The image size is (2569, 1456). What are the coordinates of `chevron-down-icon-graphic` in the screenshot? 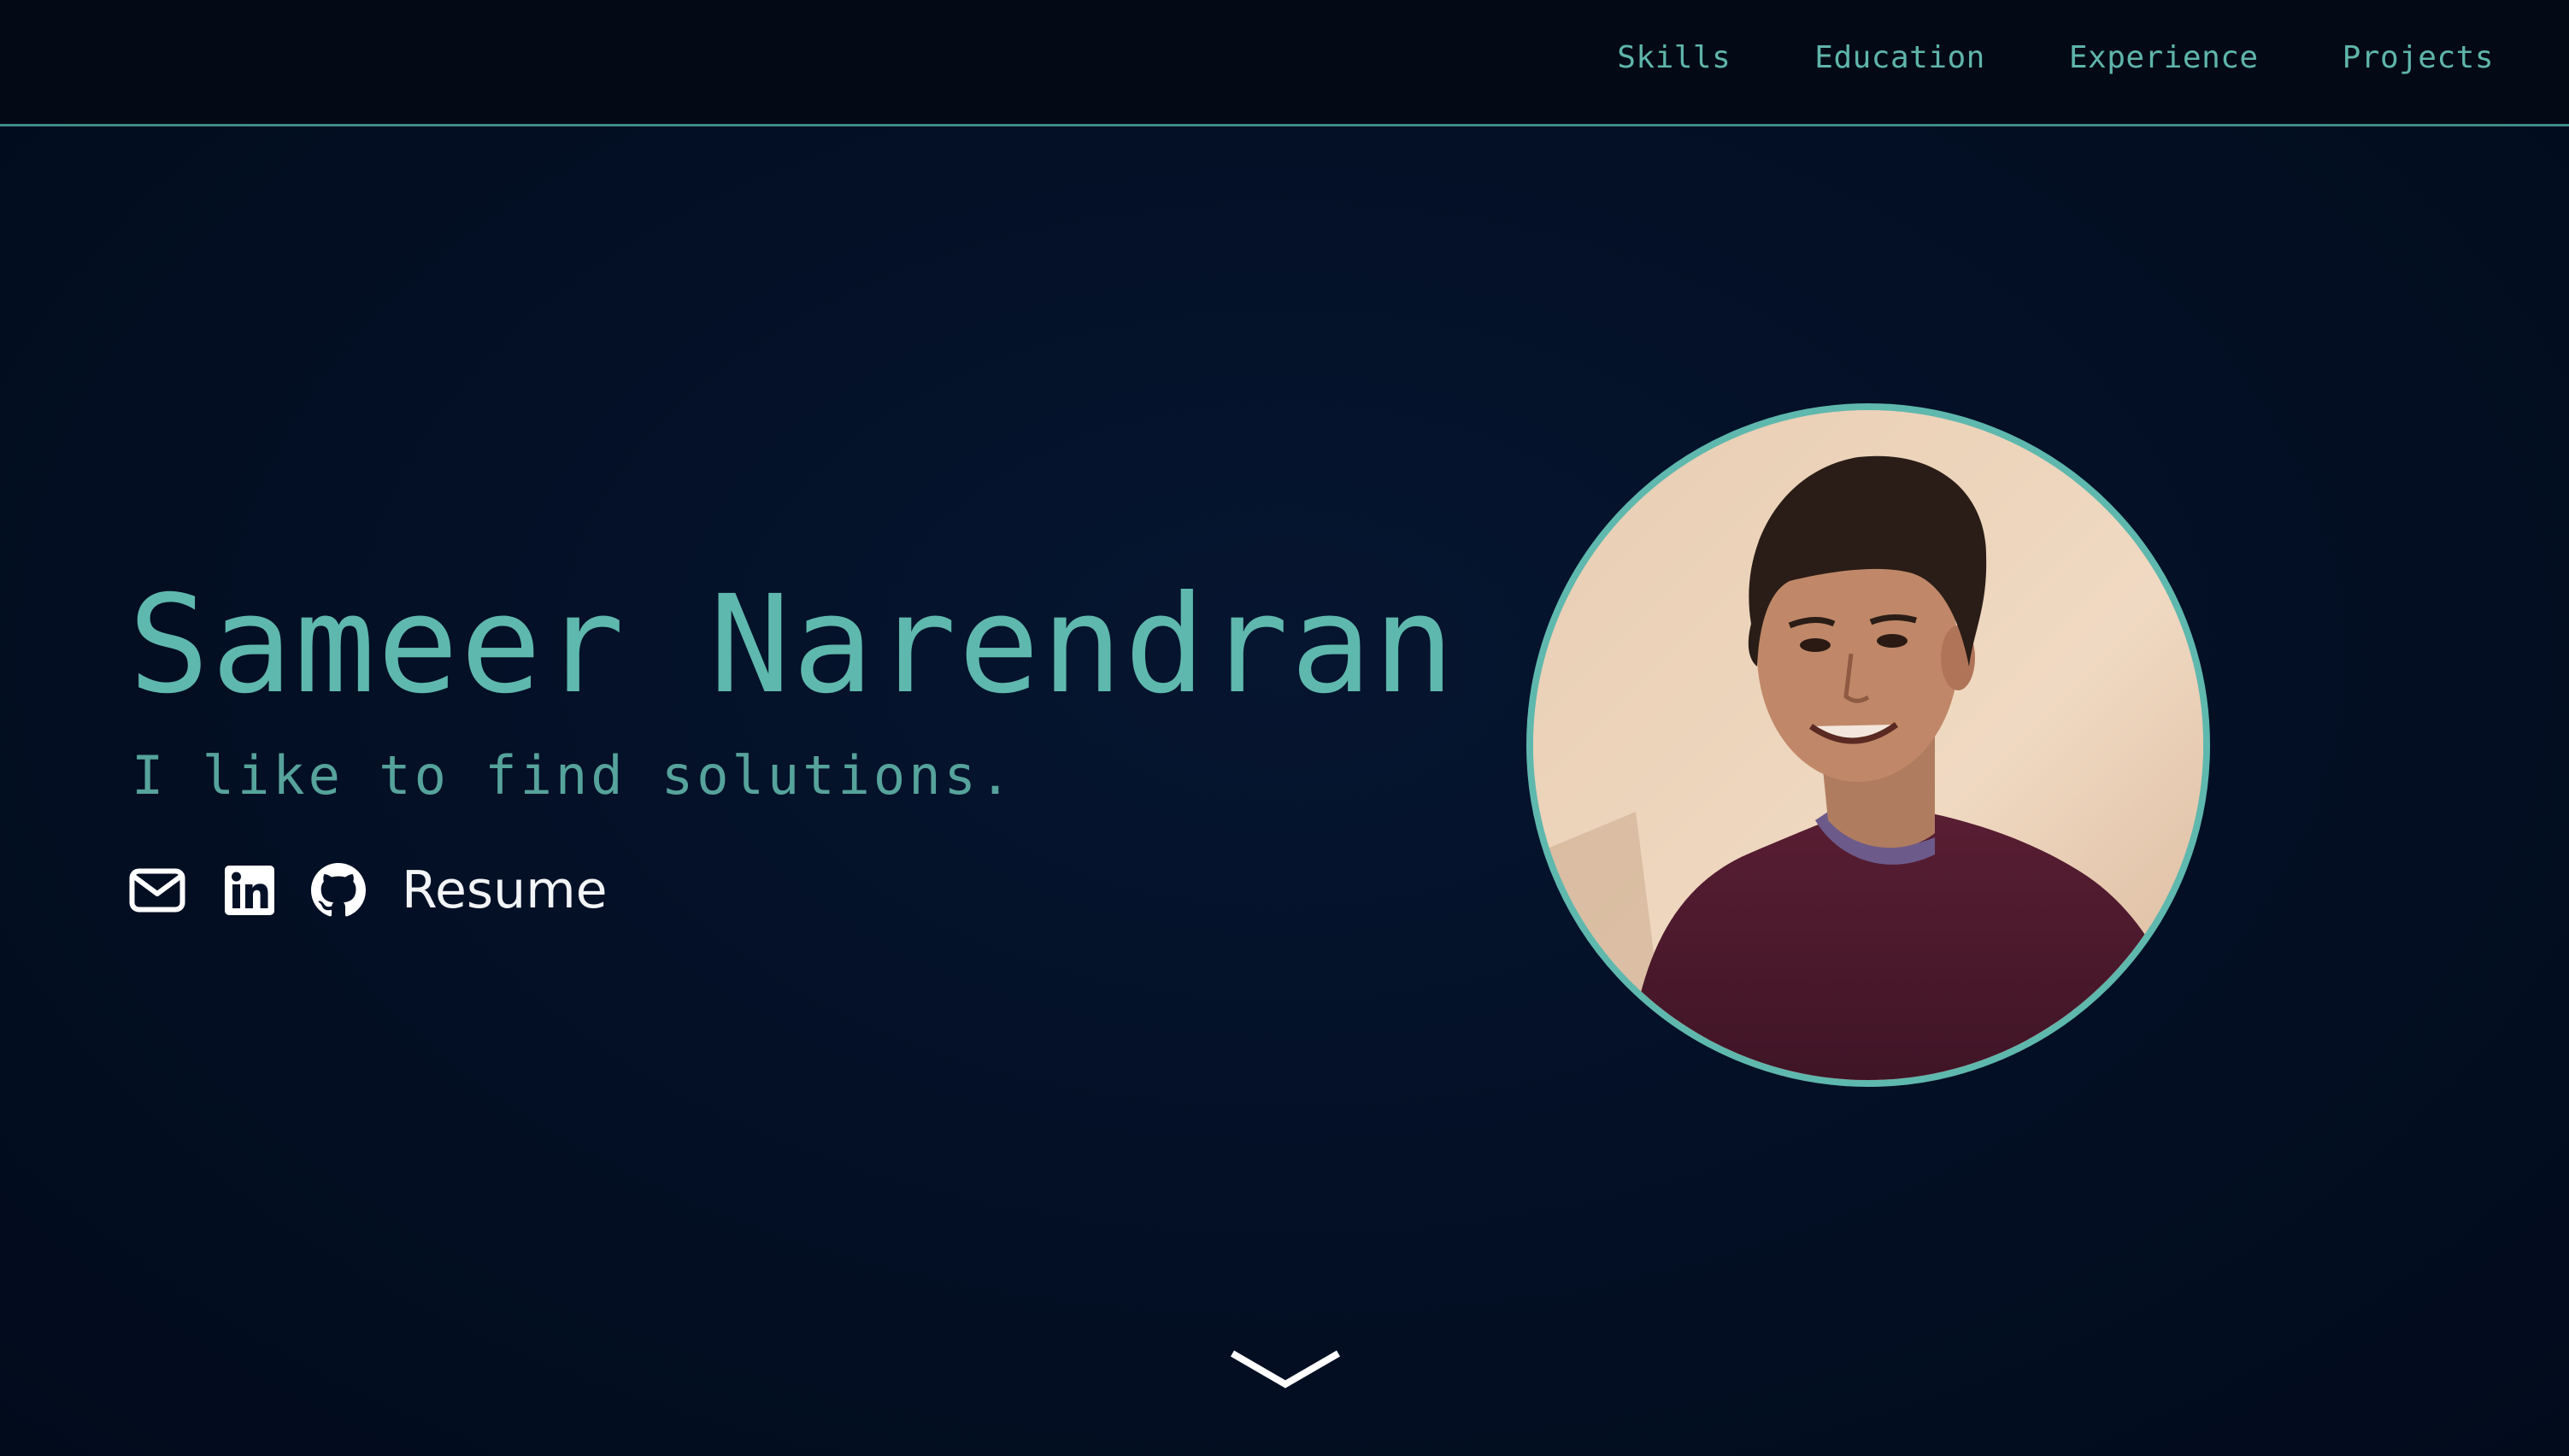 It's located at (1285, 1369).